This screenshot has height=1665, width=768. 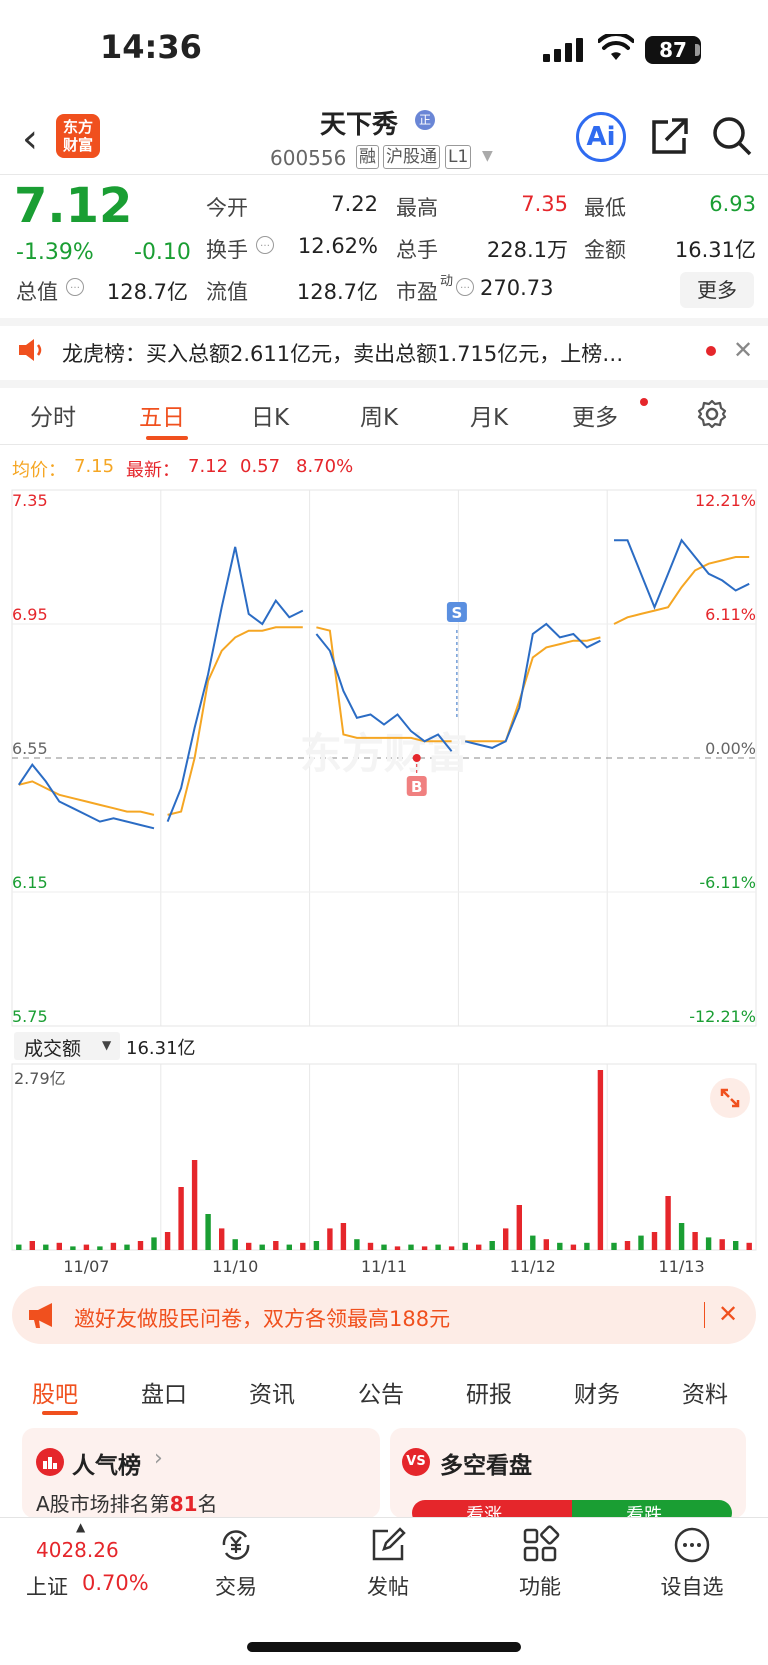 I want to click on volume-chart: 2.79亿 11/07 11/10 11/11 11/12 11/13, so click(x=384, y=1182).